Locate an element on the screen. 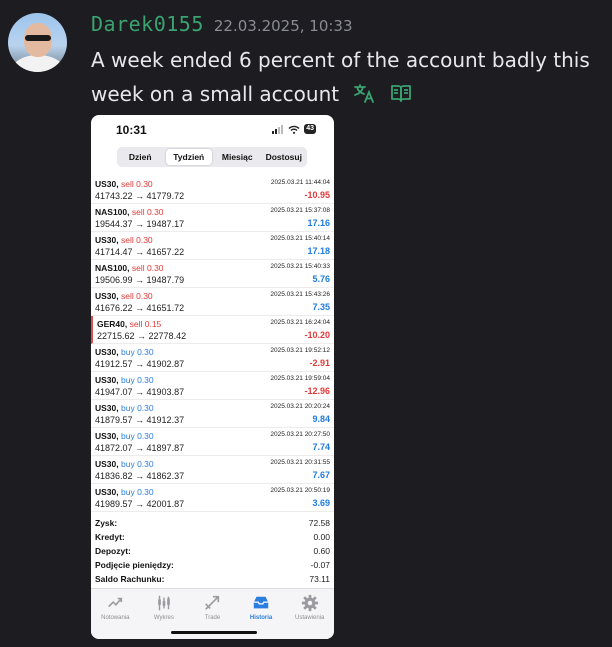 The image size is (612, 647). trade-time: 2025.03.21 15:40:14 is located at coordinates (300, 238).